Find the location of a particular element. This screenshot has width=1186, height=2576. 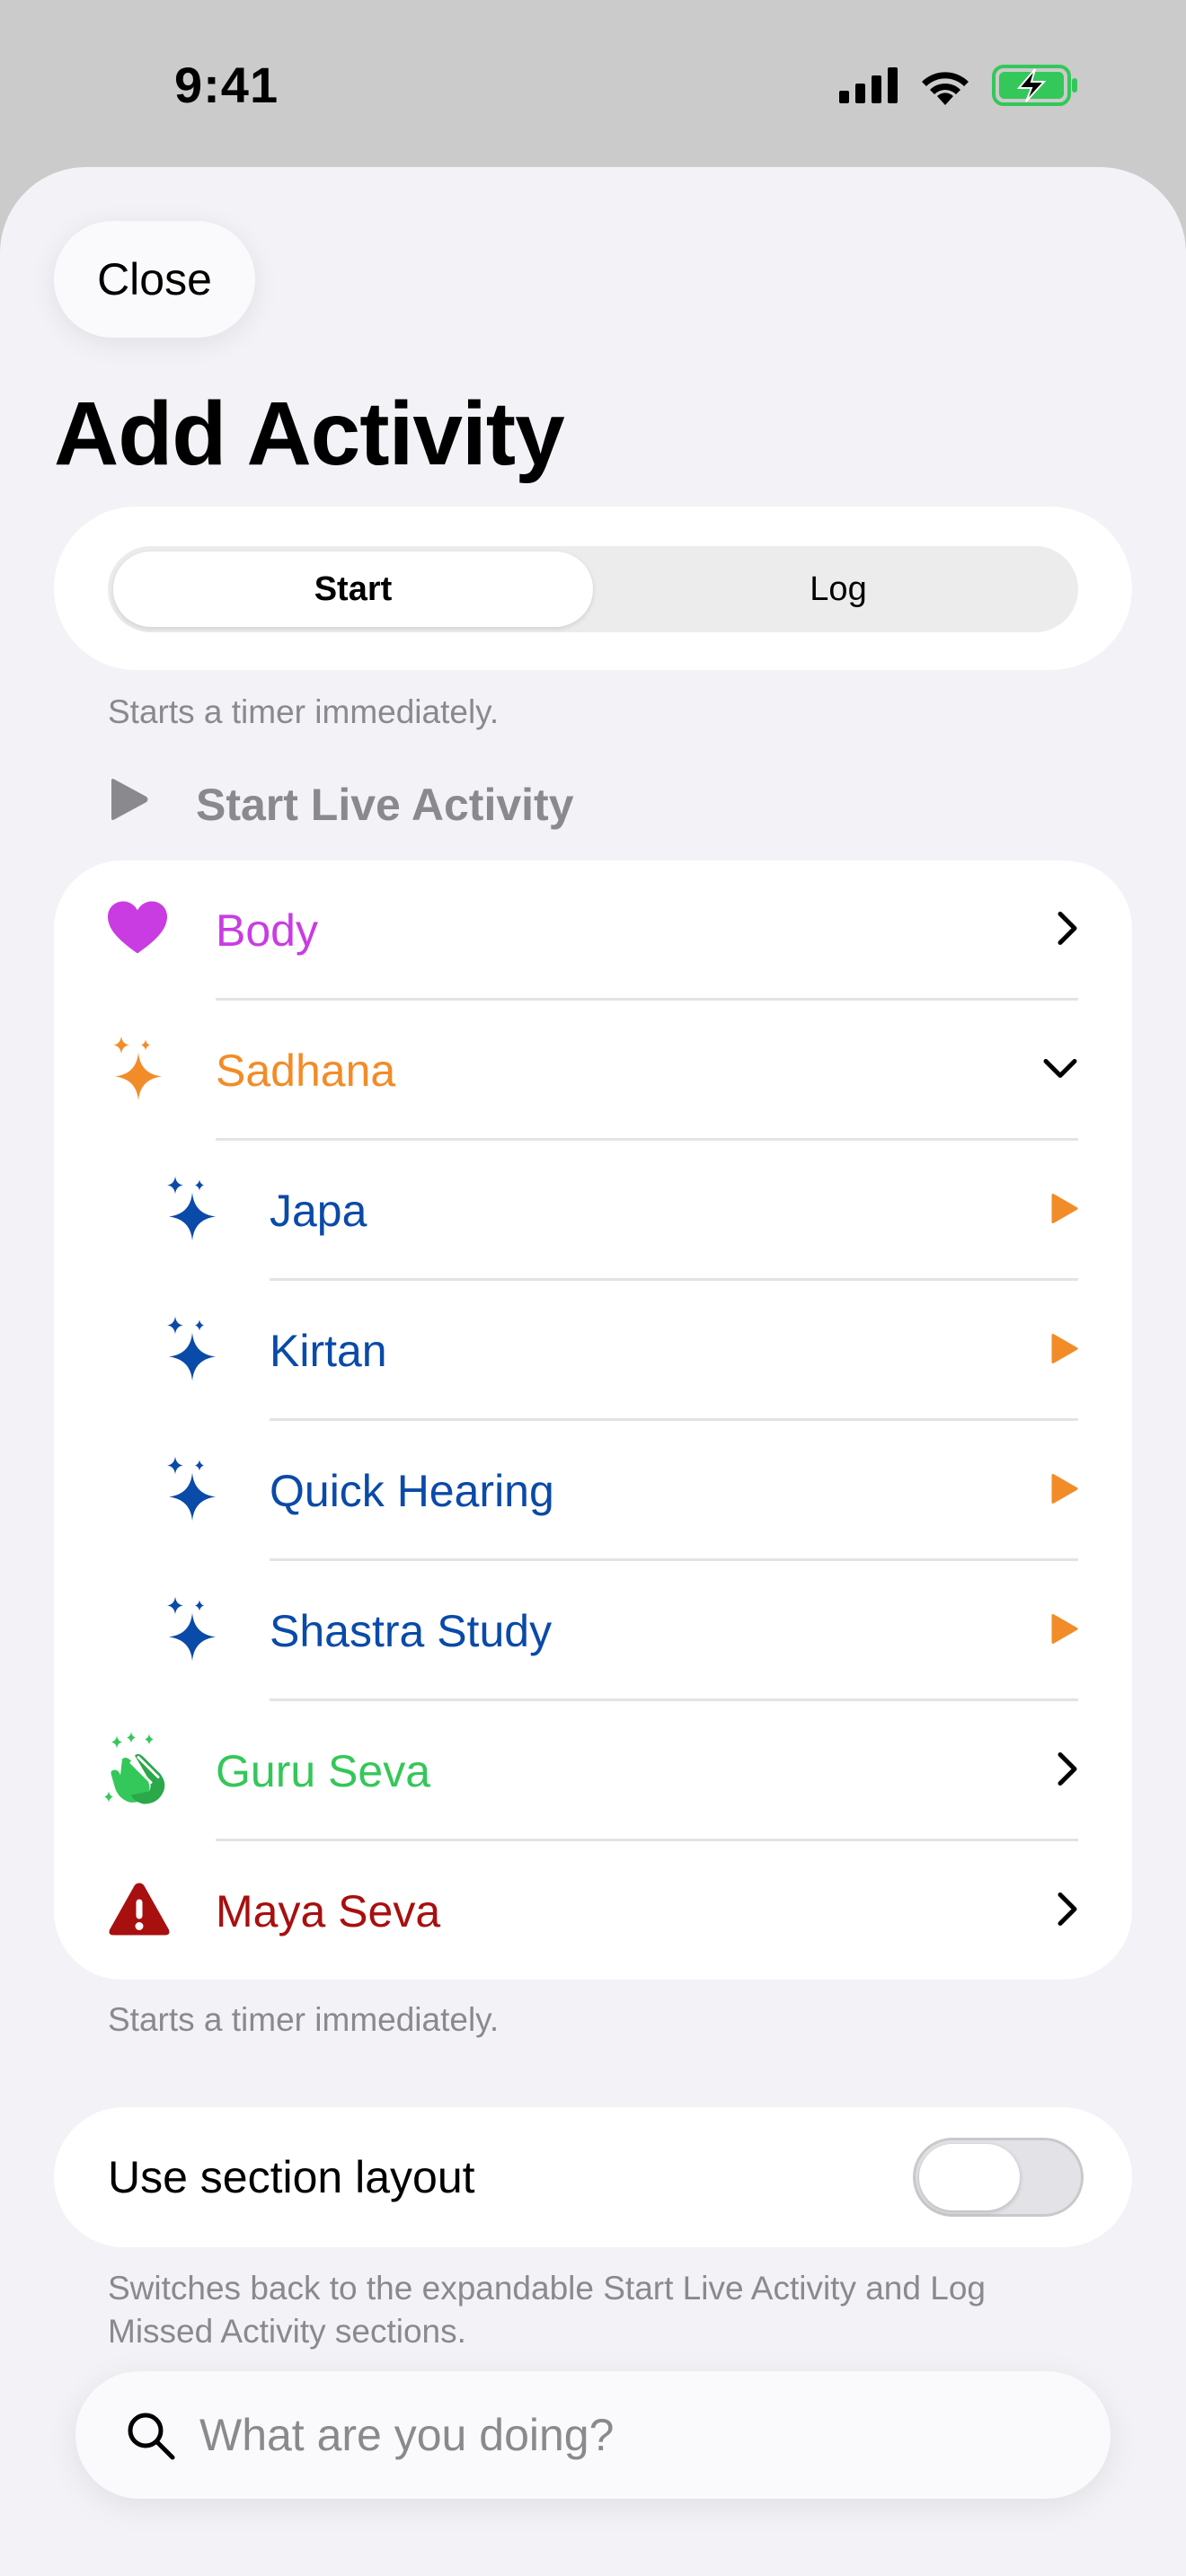

activity-row-quick-hearing: Quick Hearing is located at coordinates (593, 1491).